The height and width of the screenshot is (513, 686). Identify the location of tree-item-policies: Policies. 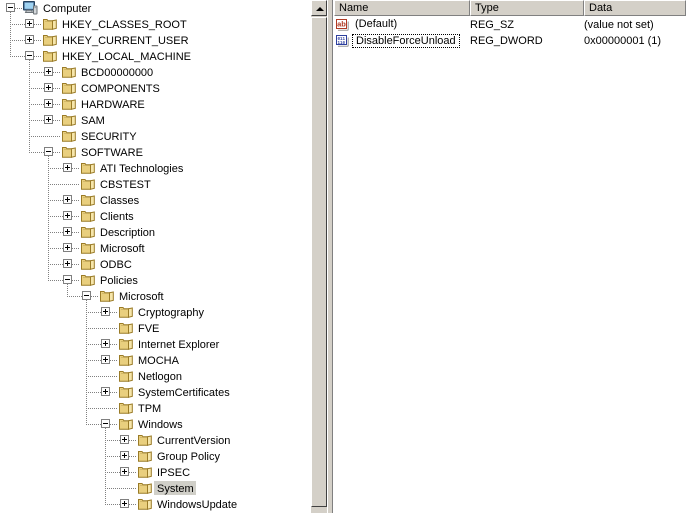
(118, 280).